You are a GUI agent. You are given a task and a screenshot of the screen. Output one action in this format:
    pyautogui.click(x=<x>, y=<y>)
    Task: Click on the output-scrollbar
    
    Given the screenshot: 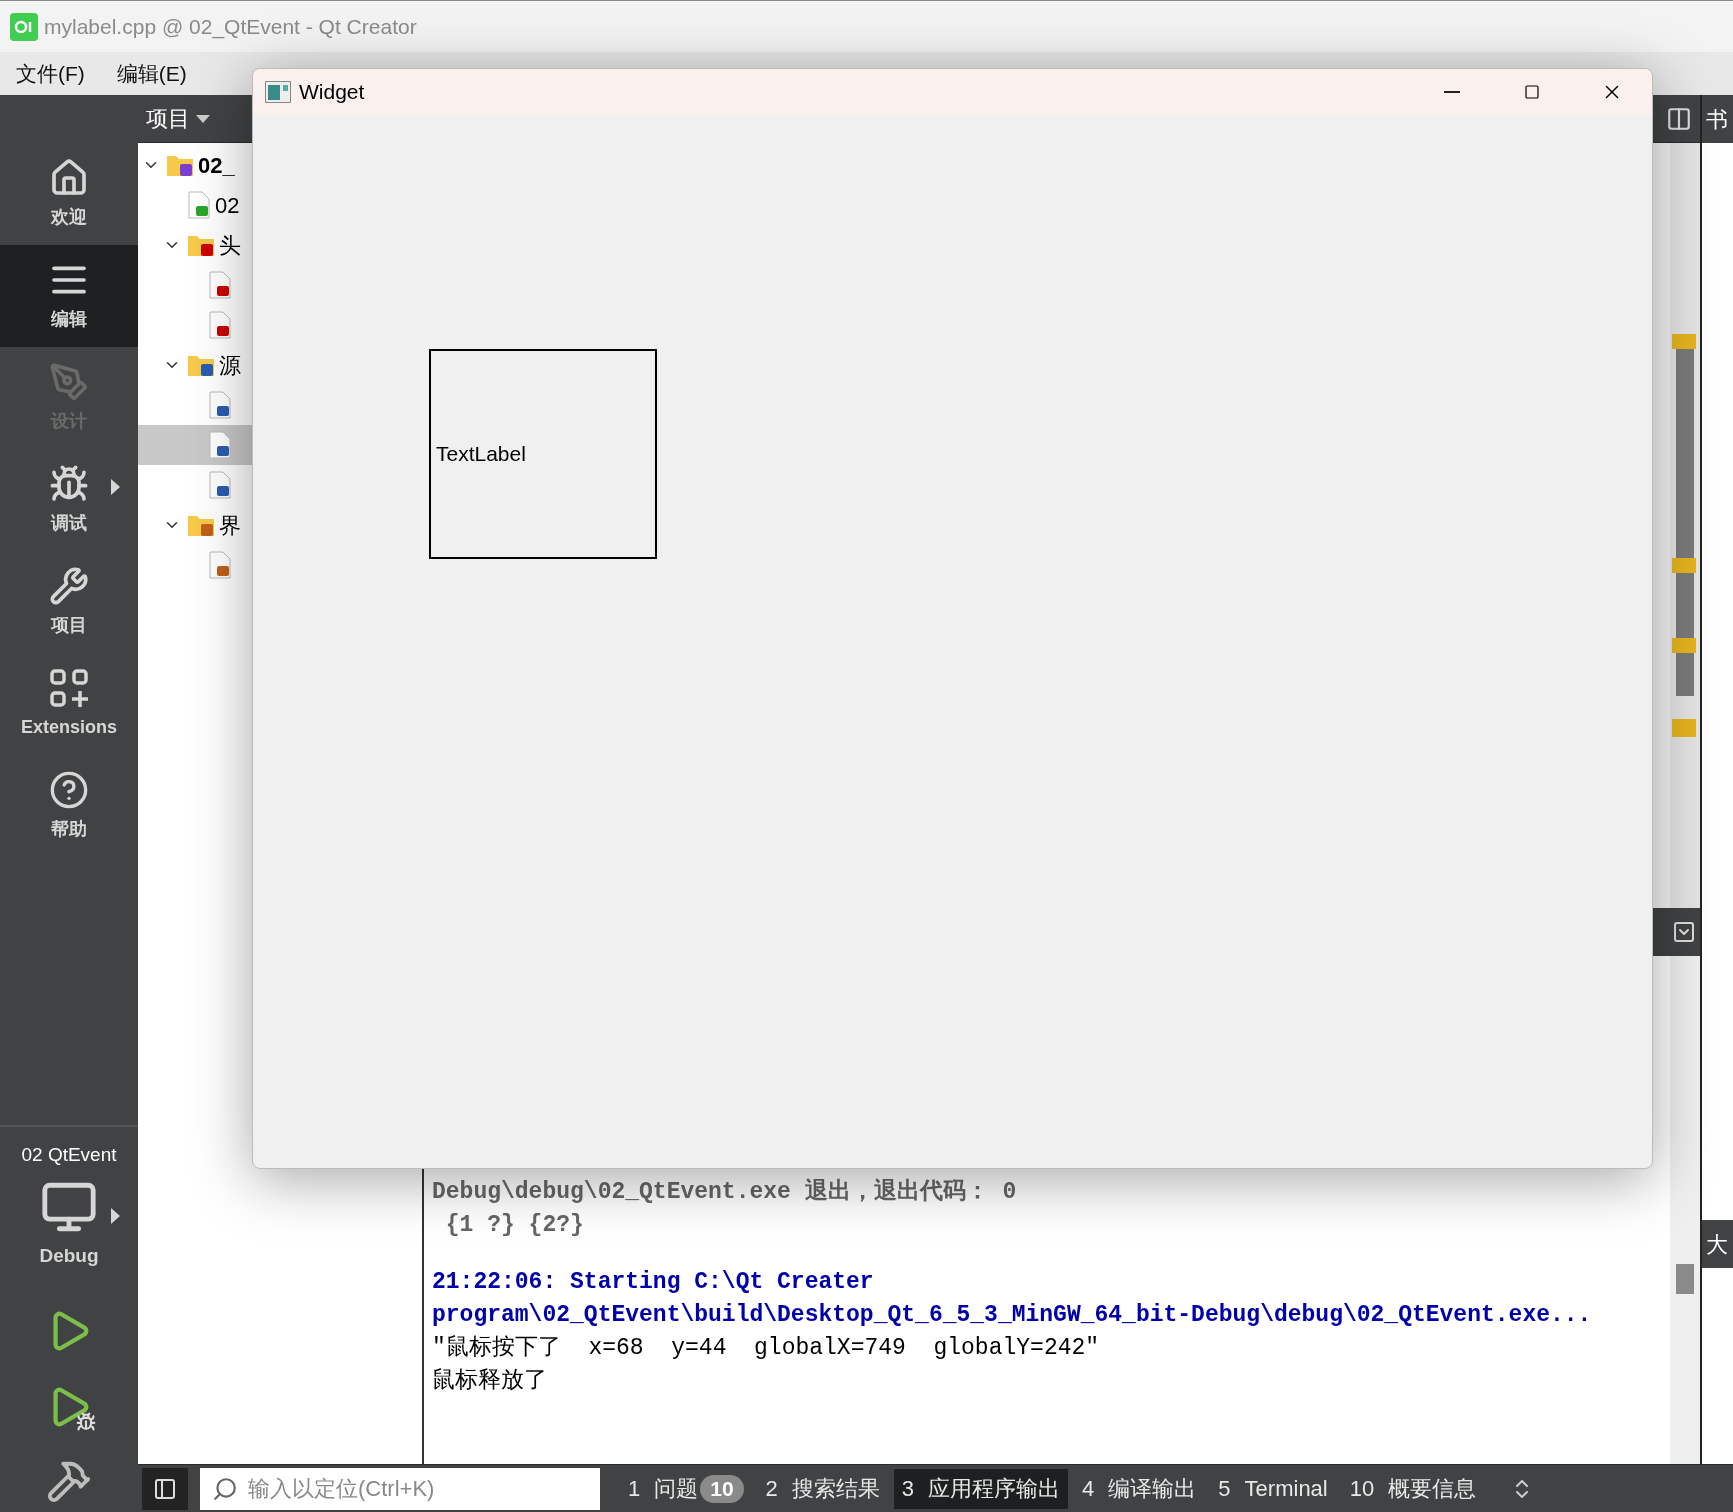 What is the action you would take?
    pyautogui.click(x=1685, y=1210)
    